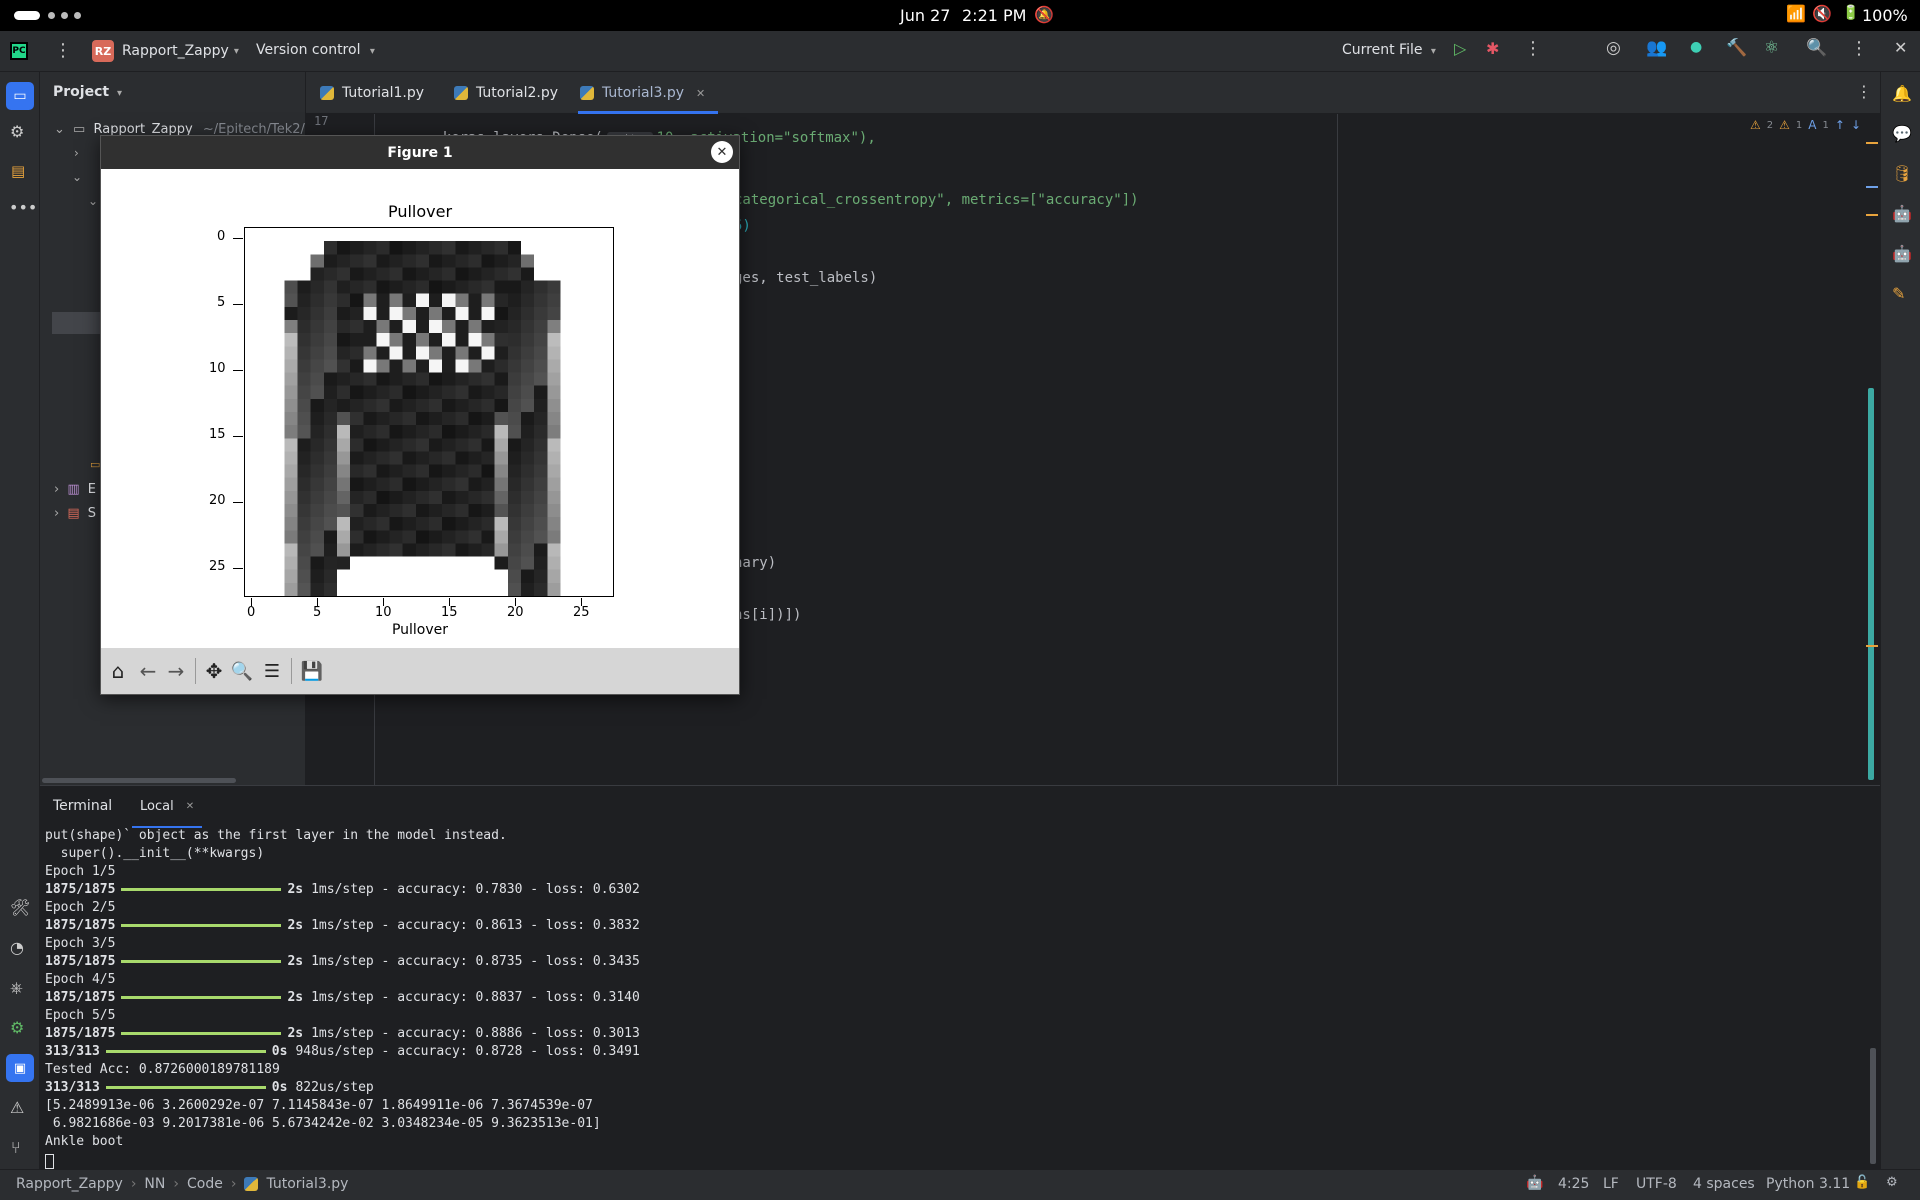 The width and height of the screenshot is (1920, 1200). I want to click on forward-icon: →, so click(176, 671).